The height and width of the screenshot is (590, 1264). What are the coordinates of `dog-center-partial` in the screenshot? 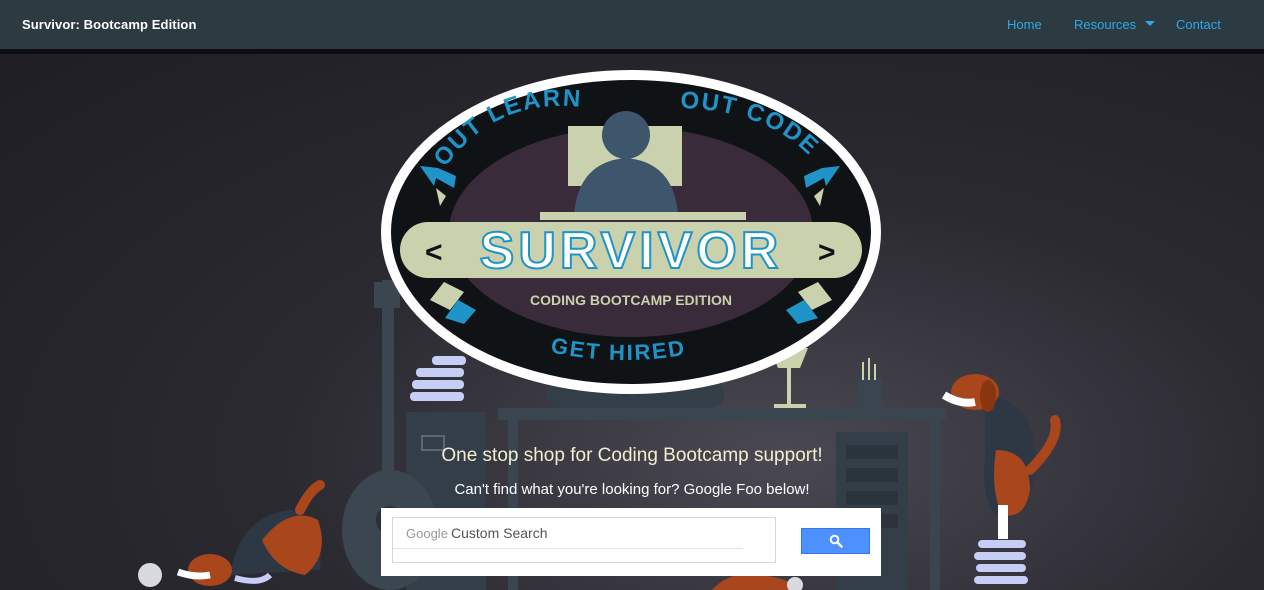 It's located at (757, 582).